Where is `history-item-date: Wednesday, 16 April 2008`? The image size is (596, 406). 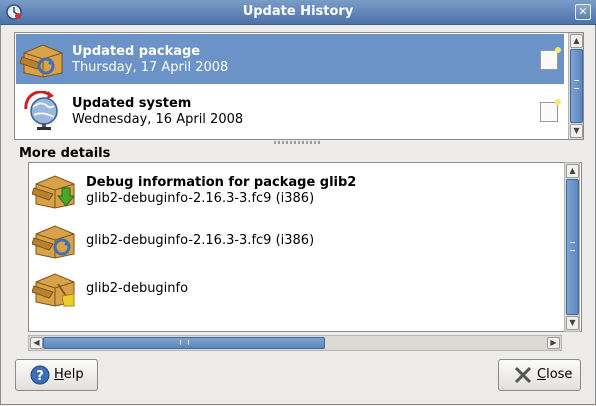 history-item-date: Wednesday, 16 April 2008 is located at coordinates (158, 119).